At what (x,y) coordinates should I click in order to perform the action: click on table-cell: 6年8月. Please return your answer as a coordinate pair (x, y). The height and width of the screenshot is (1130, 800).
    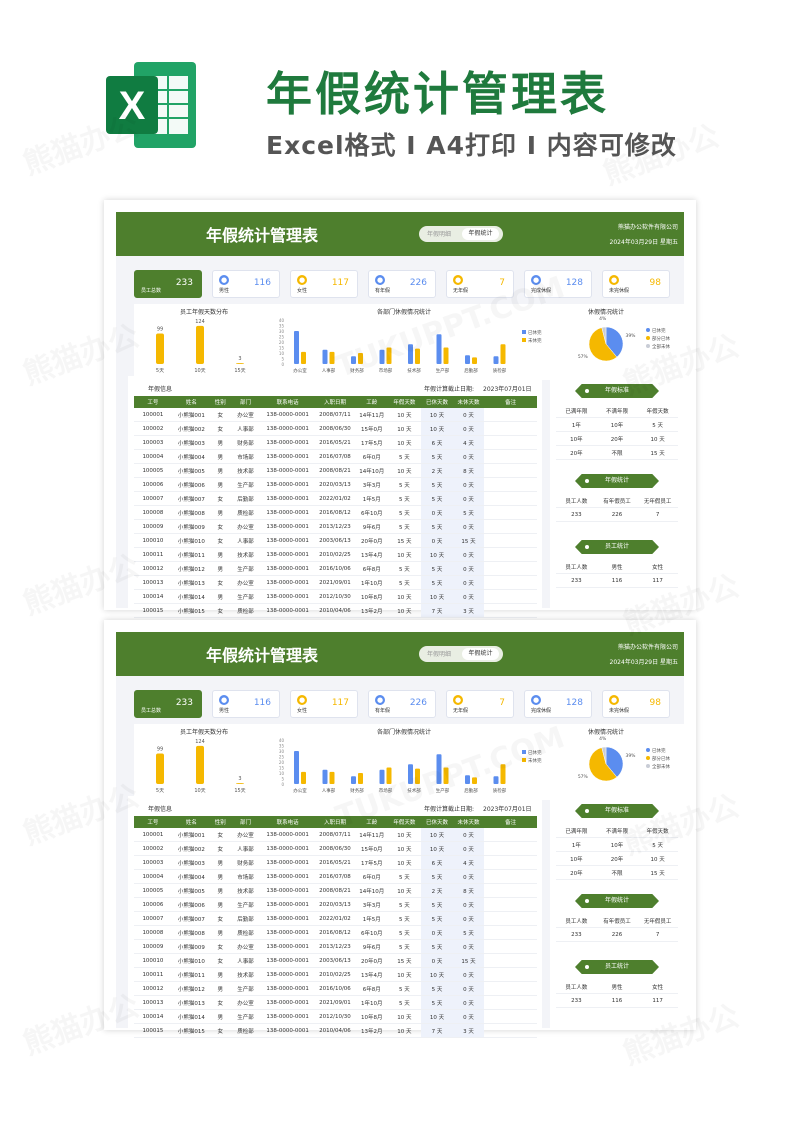
    Looking at the image, I should click on (371, 568).